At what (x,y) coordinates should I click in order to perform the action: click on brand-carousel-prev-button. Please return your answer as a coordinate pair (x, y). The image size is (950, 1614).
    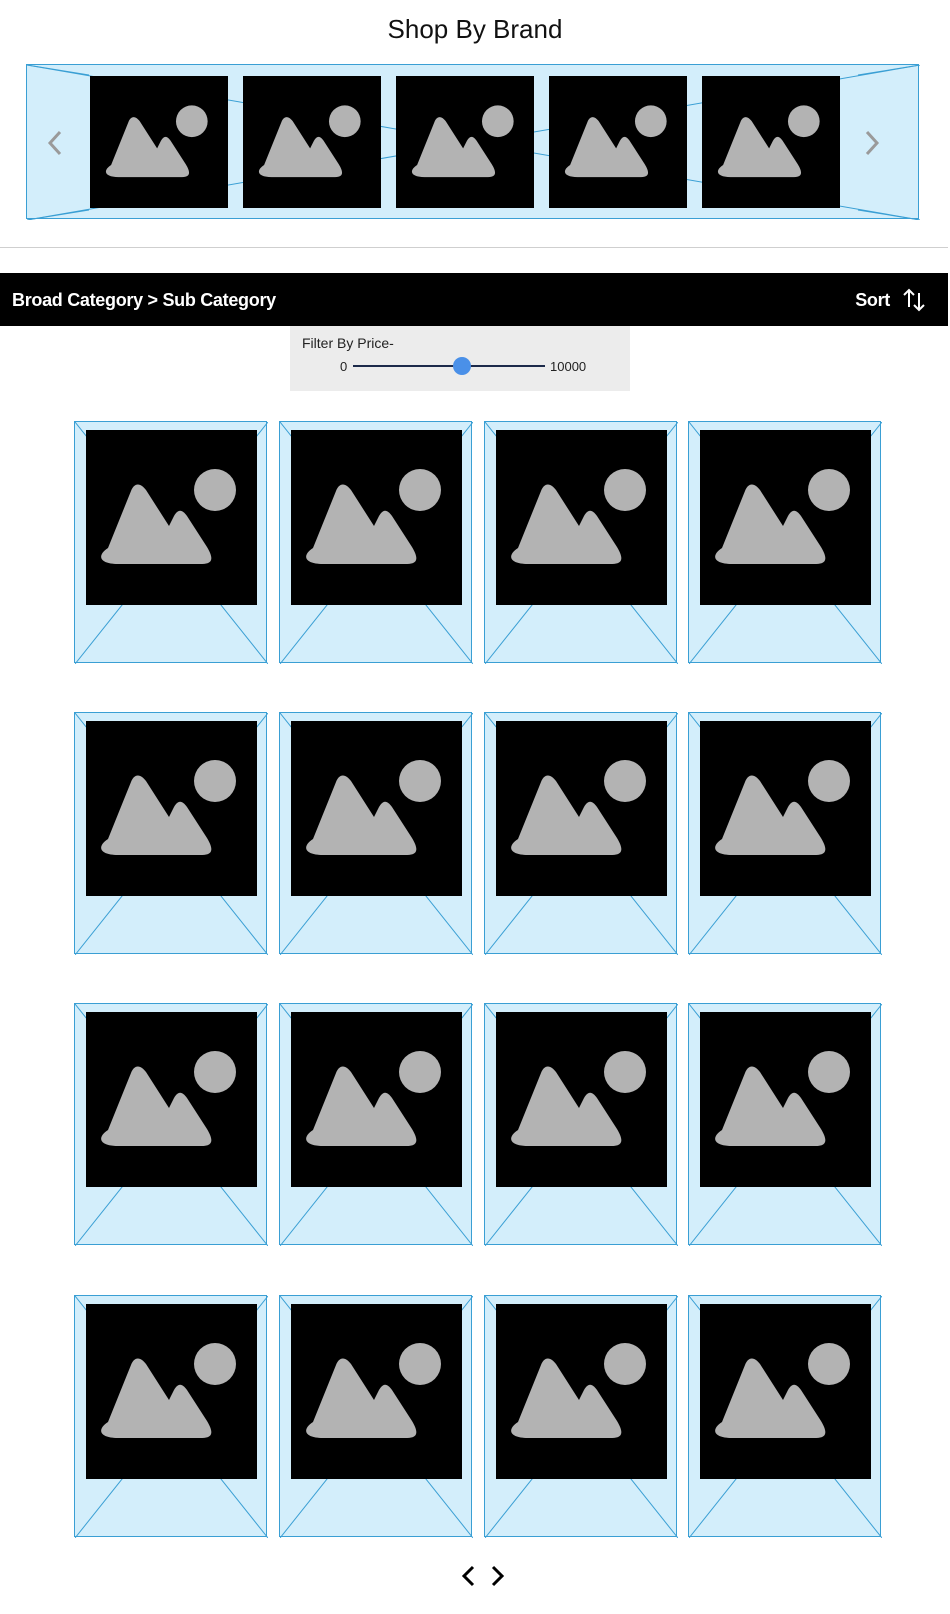
    Looking at the image, I should click on (56, 143).